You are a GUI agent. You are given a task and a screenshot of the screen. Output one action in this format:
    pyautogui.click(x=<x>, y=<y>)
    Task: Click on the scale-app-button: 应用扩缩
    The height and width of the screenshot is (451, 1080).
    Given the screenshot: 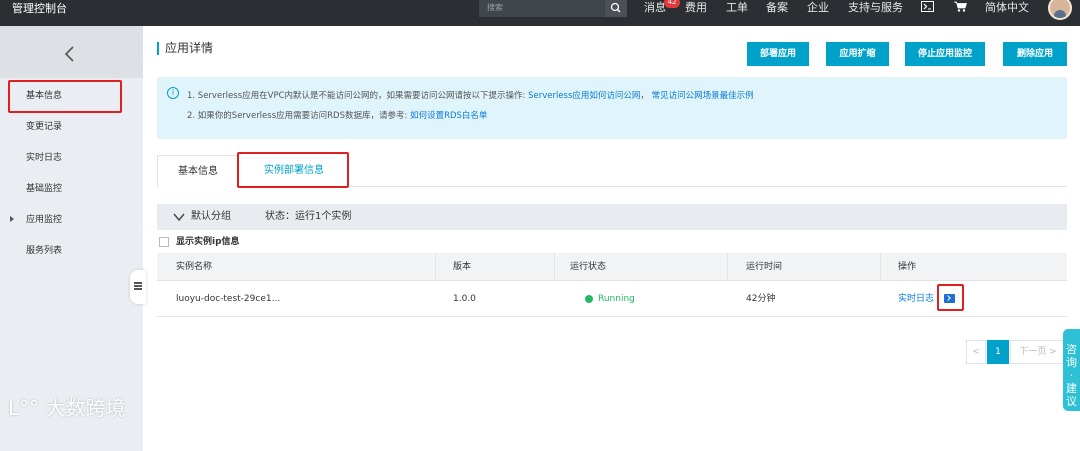 What is the action you would take?
    pyautogui.click(x=857, y=54)
    